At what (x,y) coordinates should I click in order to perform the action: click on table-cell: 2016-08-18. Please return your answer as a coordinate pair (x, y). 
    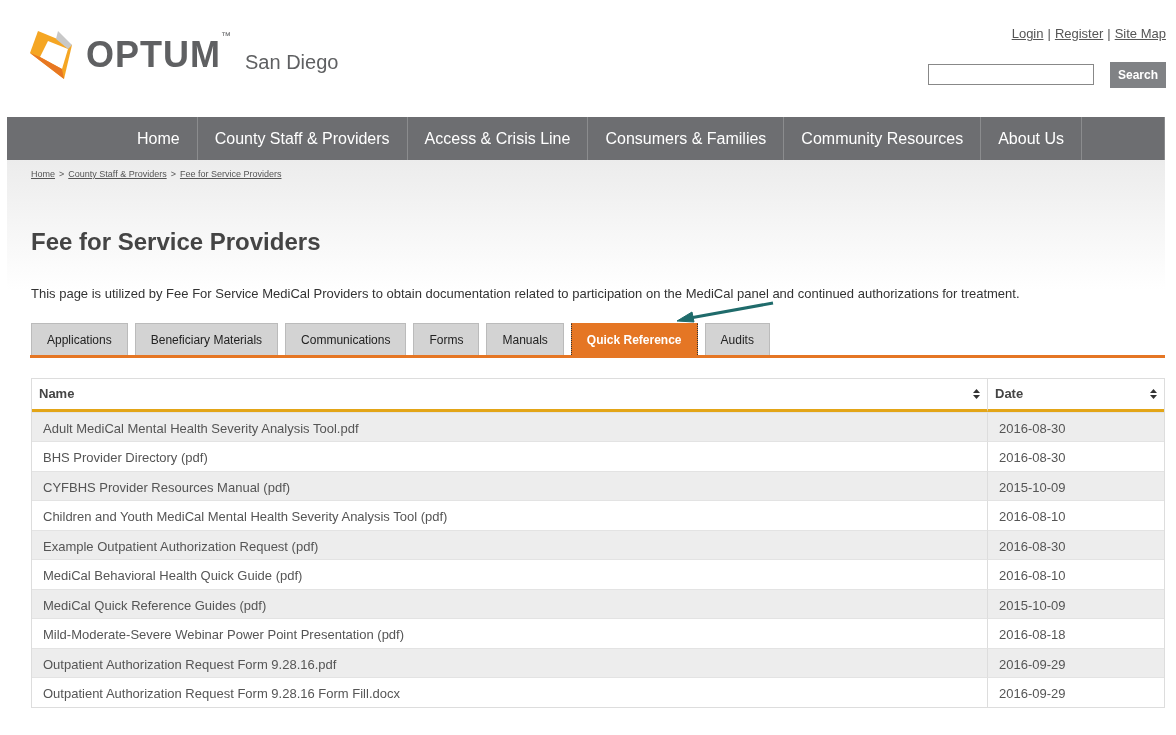
    Looking at the image, I should click on (1076, 633).